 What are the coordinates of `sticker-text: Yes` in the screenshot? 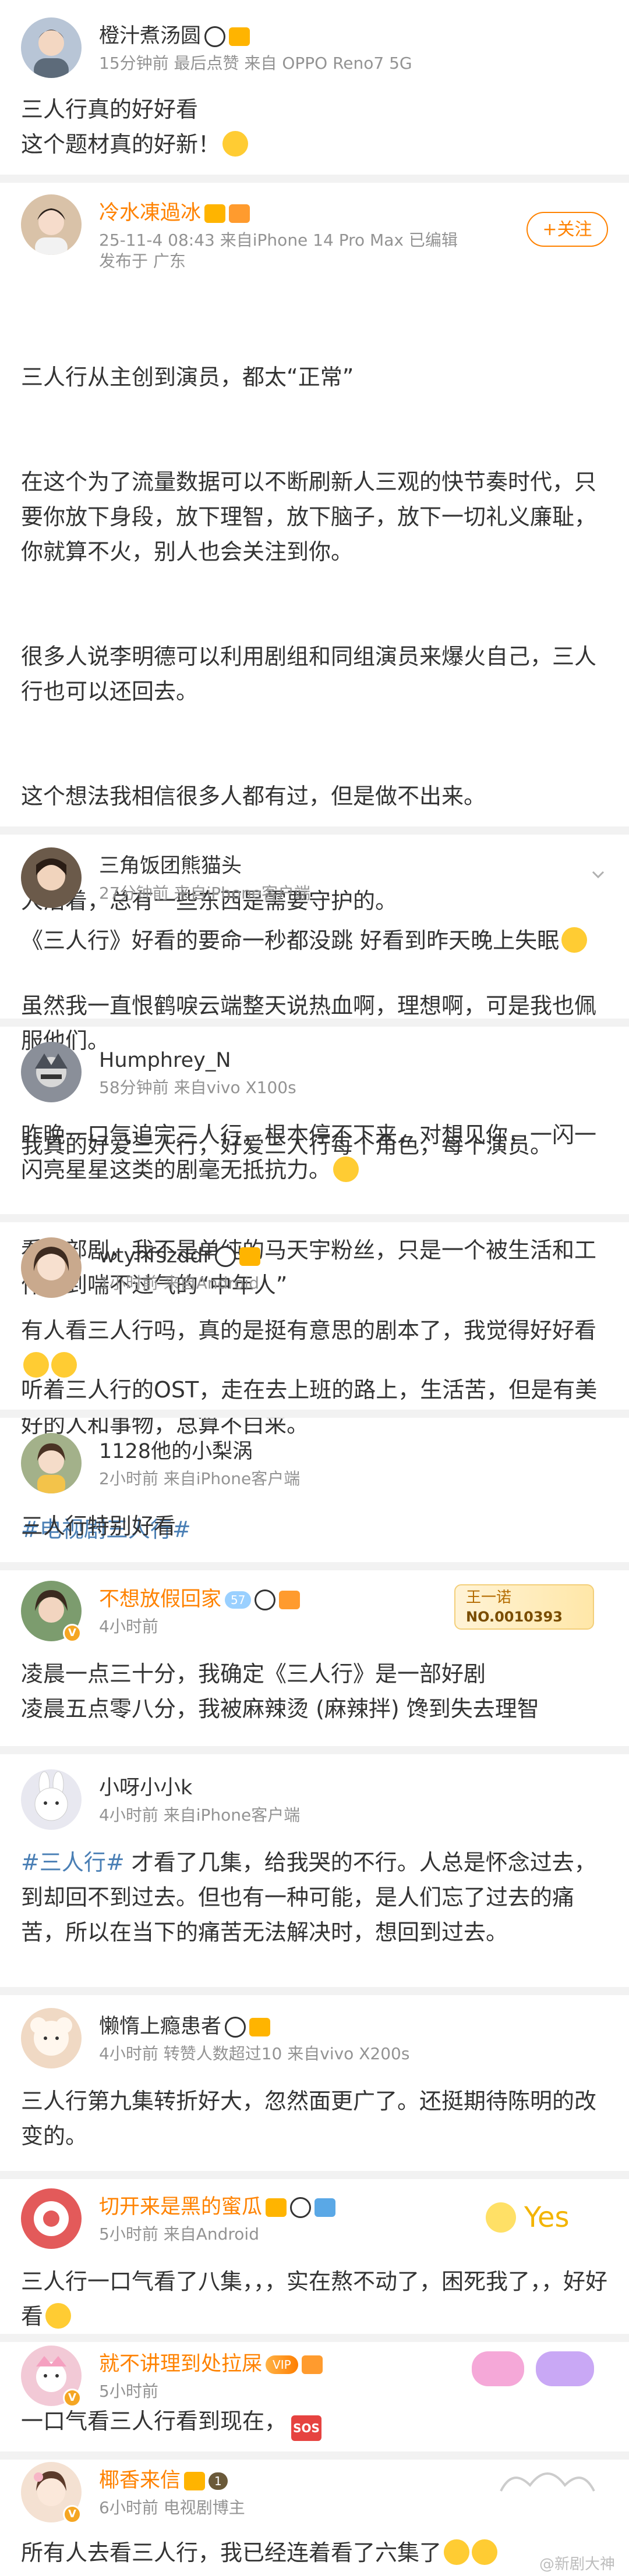 It's located at (546, 2218).